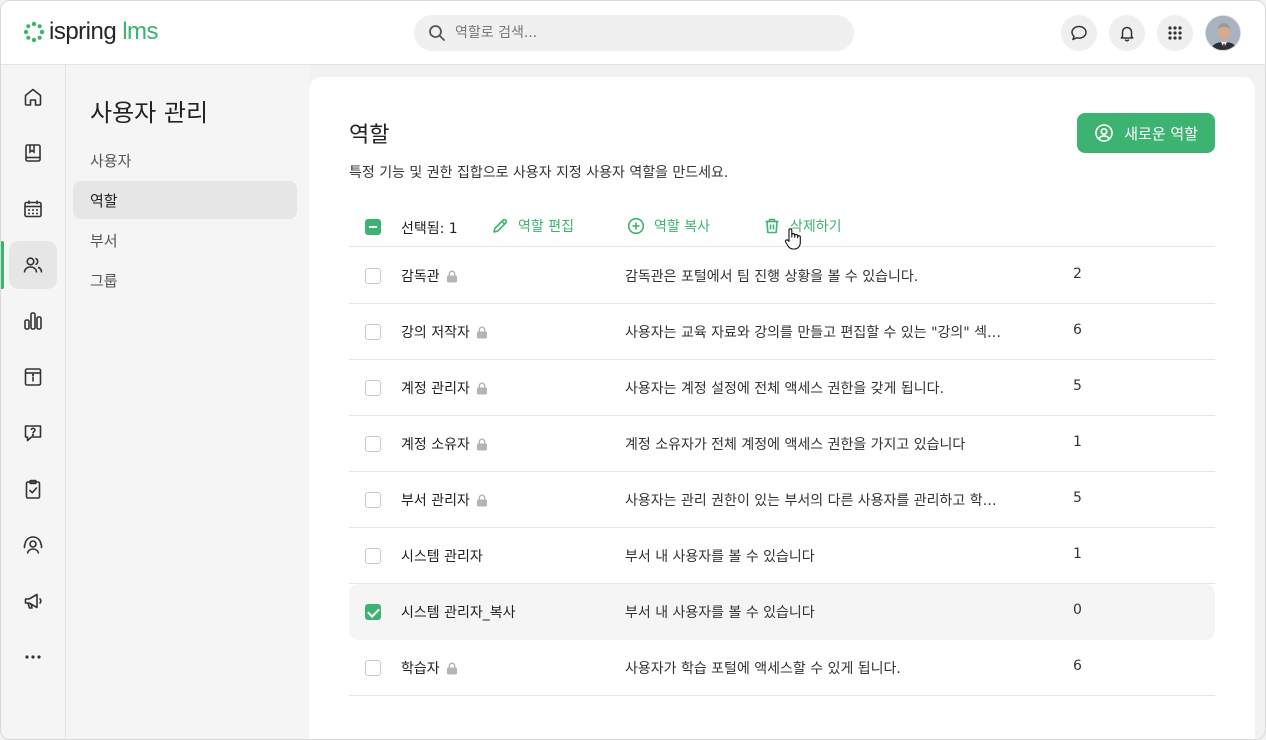 This screenshot has height=740, width=1266. Describe the element at coordinates (373, 612) in the screenshot. I see `row-checkbox-checked` at that location.